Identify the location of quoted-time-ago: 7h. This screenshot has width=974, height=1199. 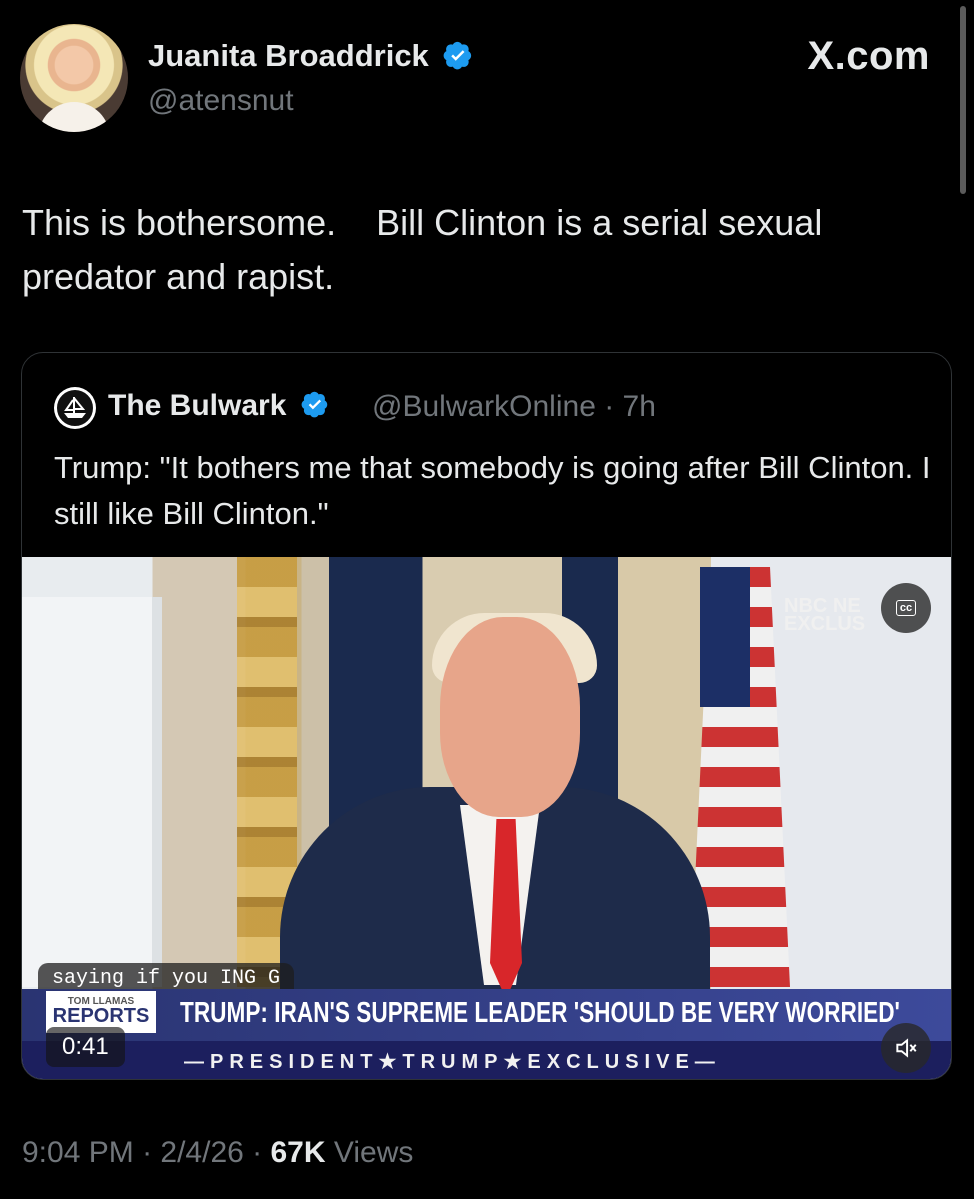
(639, 406).